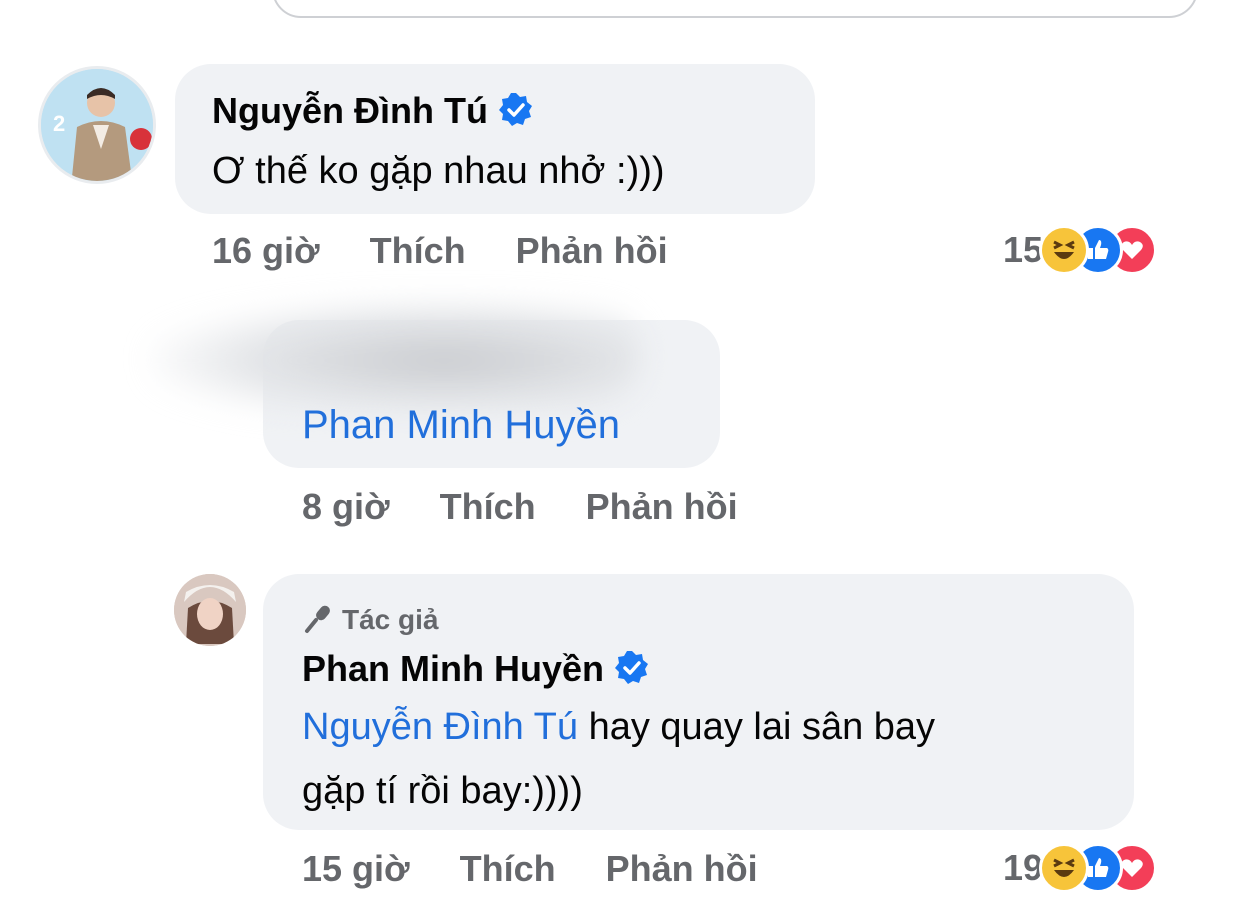 This screenshot has width=1241, height=897. I want to click on comment-actions-1: 16 giờ Thích Phản hồi, so click(465, 251).